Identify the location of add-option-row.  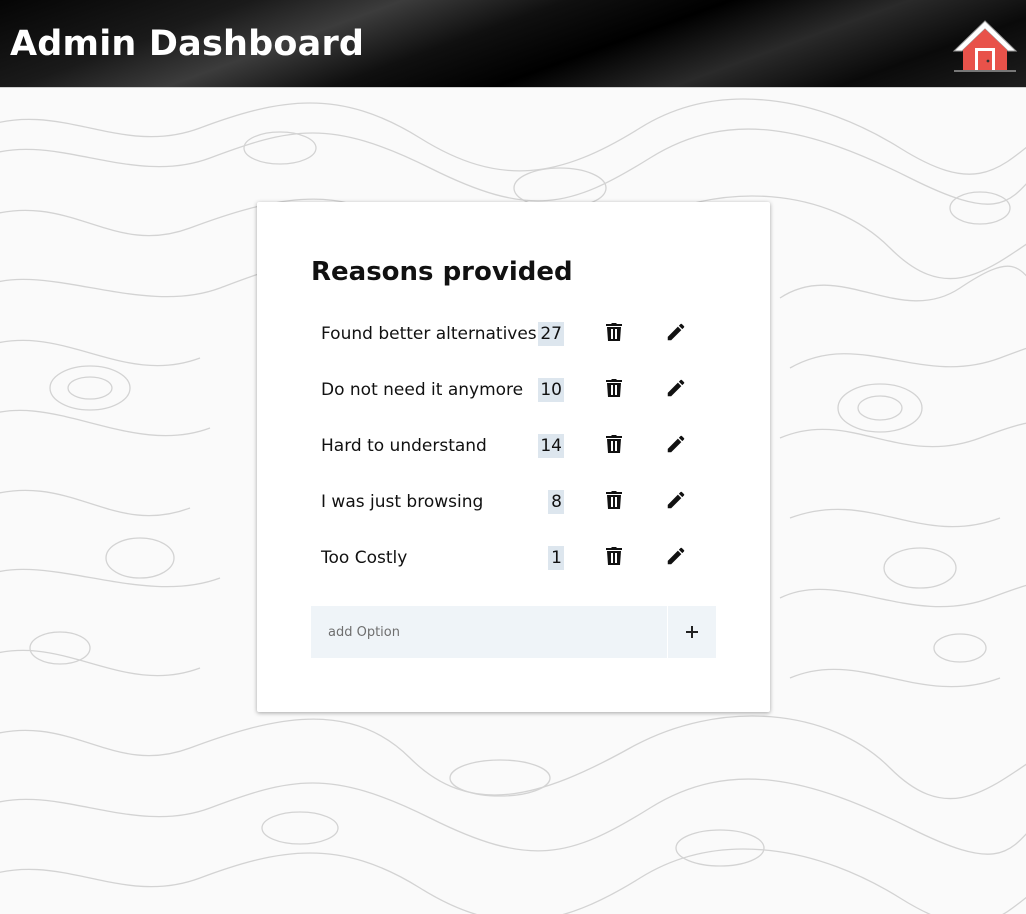
(513, 632).